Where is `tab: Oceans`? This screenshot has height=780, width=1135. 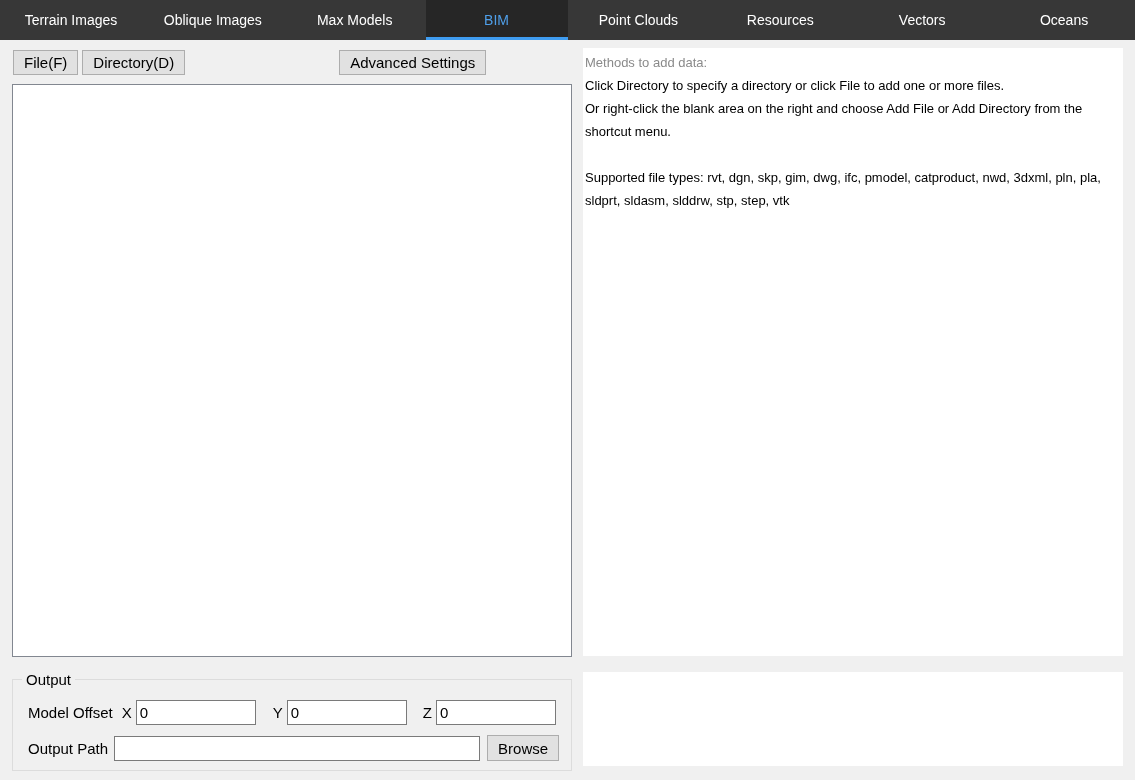 tab: Oceans is located at coordinates (1064, 20).